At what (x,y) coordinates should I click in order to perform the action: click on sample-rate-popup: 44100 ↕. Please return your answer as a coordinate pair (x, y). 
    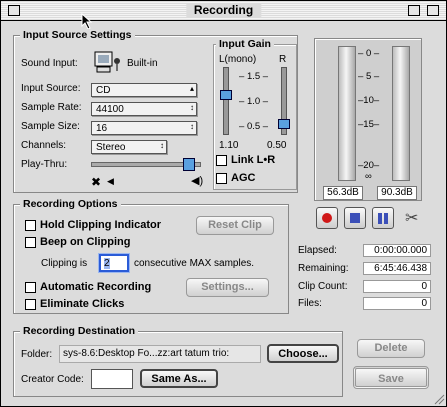
    Looking at the image, I should click on (144, 109).